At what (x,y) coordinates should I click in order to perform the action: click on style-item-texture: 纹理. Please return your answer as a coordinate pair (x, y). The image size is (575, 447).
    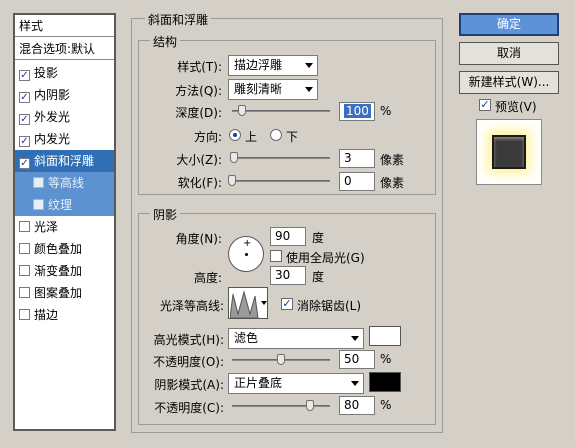
    Looking at the image, I should click on (64, 205).